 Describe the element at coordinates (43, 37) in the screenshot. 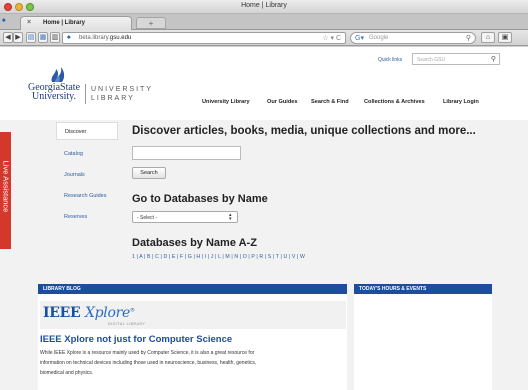

I see `topsites-icon: ▦` at that location.